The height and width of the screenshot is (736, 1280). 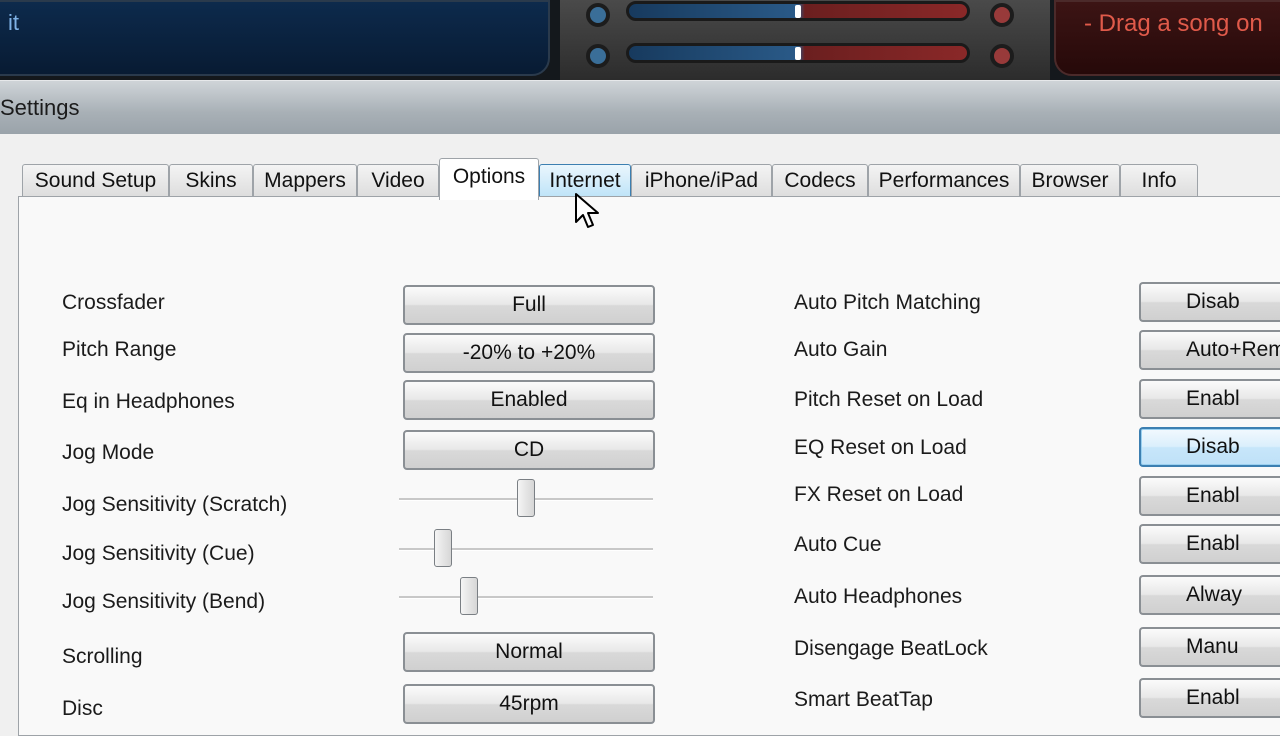 I want to click on eq-headphones-button: Enabled, so click(x=529, y=400).